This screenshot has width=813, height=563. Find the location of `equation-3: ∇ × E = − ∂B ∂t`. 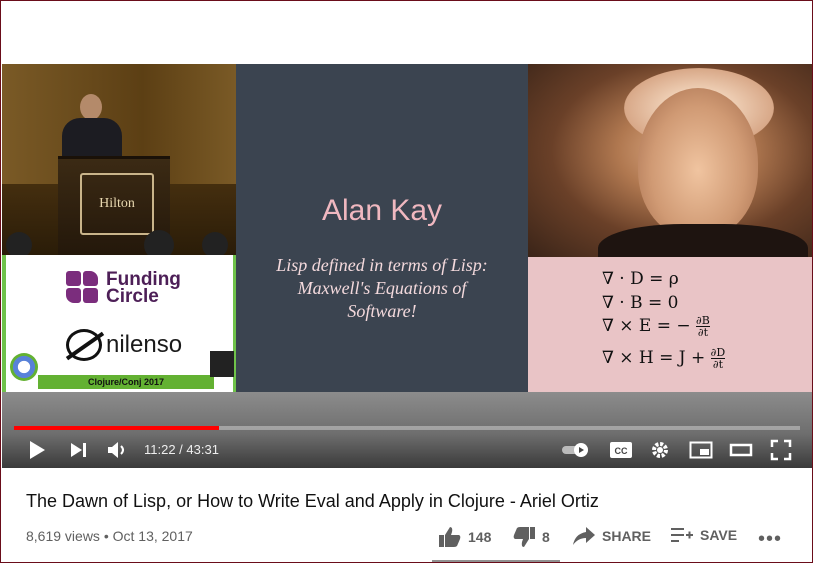

equation-3: ∇ × E = − ∂B ∂t is located at coordinates (656, 326).